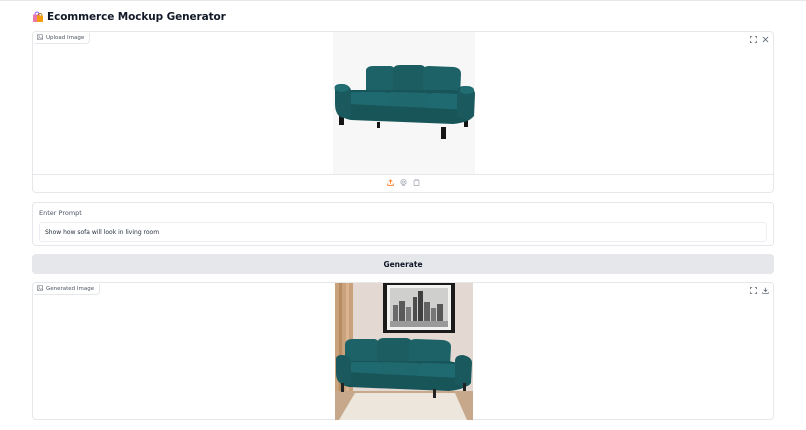 This screenshot has height=430, width=806. I want to click on generate-button: Generate, so click(403, 264).